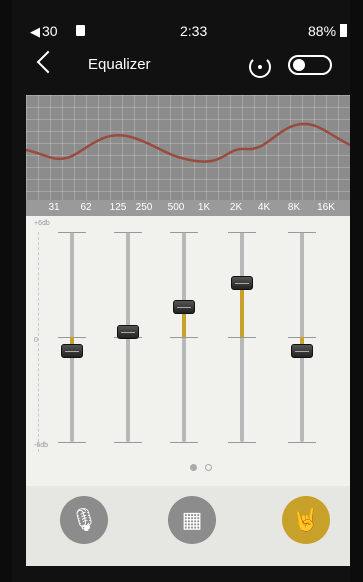  I want to click on equalizer-toggle, so click(310, 65).